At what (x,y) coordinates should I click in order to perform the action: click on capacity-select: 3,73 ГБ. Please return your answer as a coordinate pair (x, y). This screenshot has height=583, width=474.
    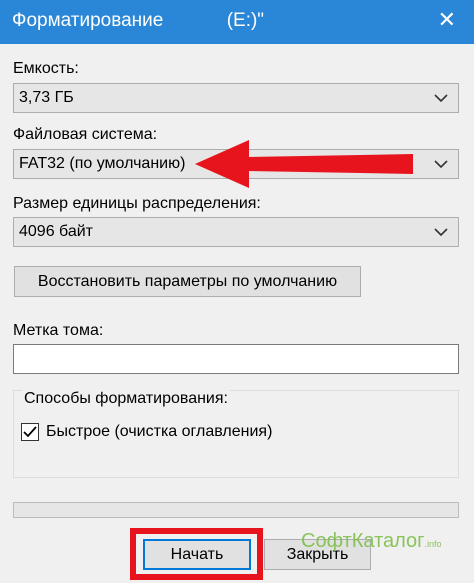
    Looking at the image, I should click on (236, 98).